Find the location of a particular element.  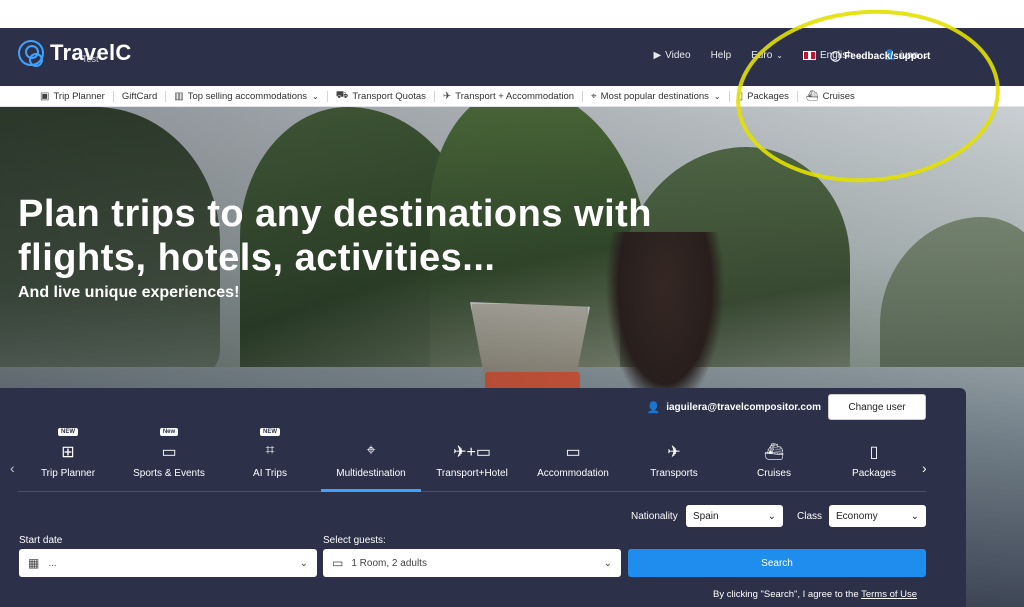

tab-accommodation: ▭ Accommodation is located at coordinates (573, 459).